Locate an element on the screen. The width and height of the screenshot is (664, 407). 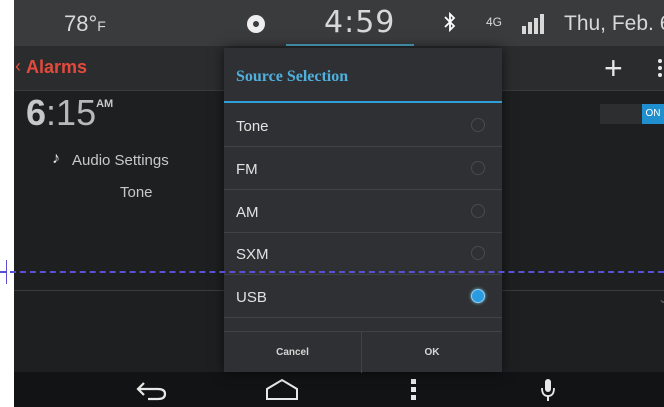
back-arrow-icon is located at coordinates (152, 390).